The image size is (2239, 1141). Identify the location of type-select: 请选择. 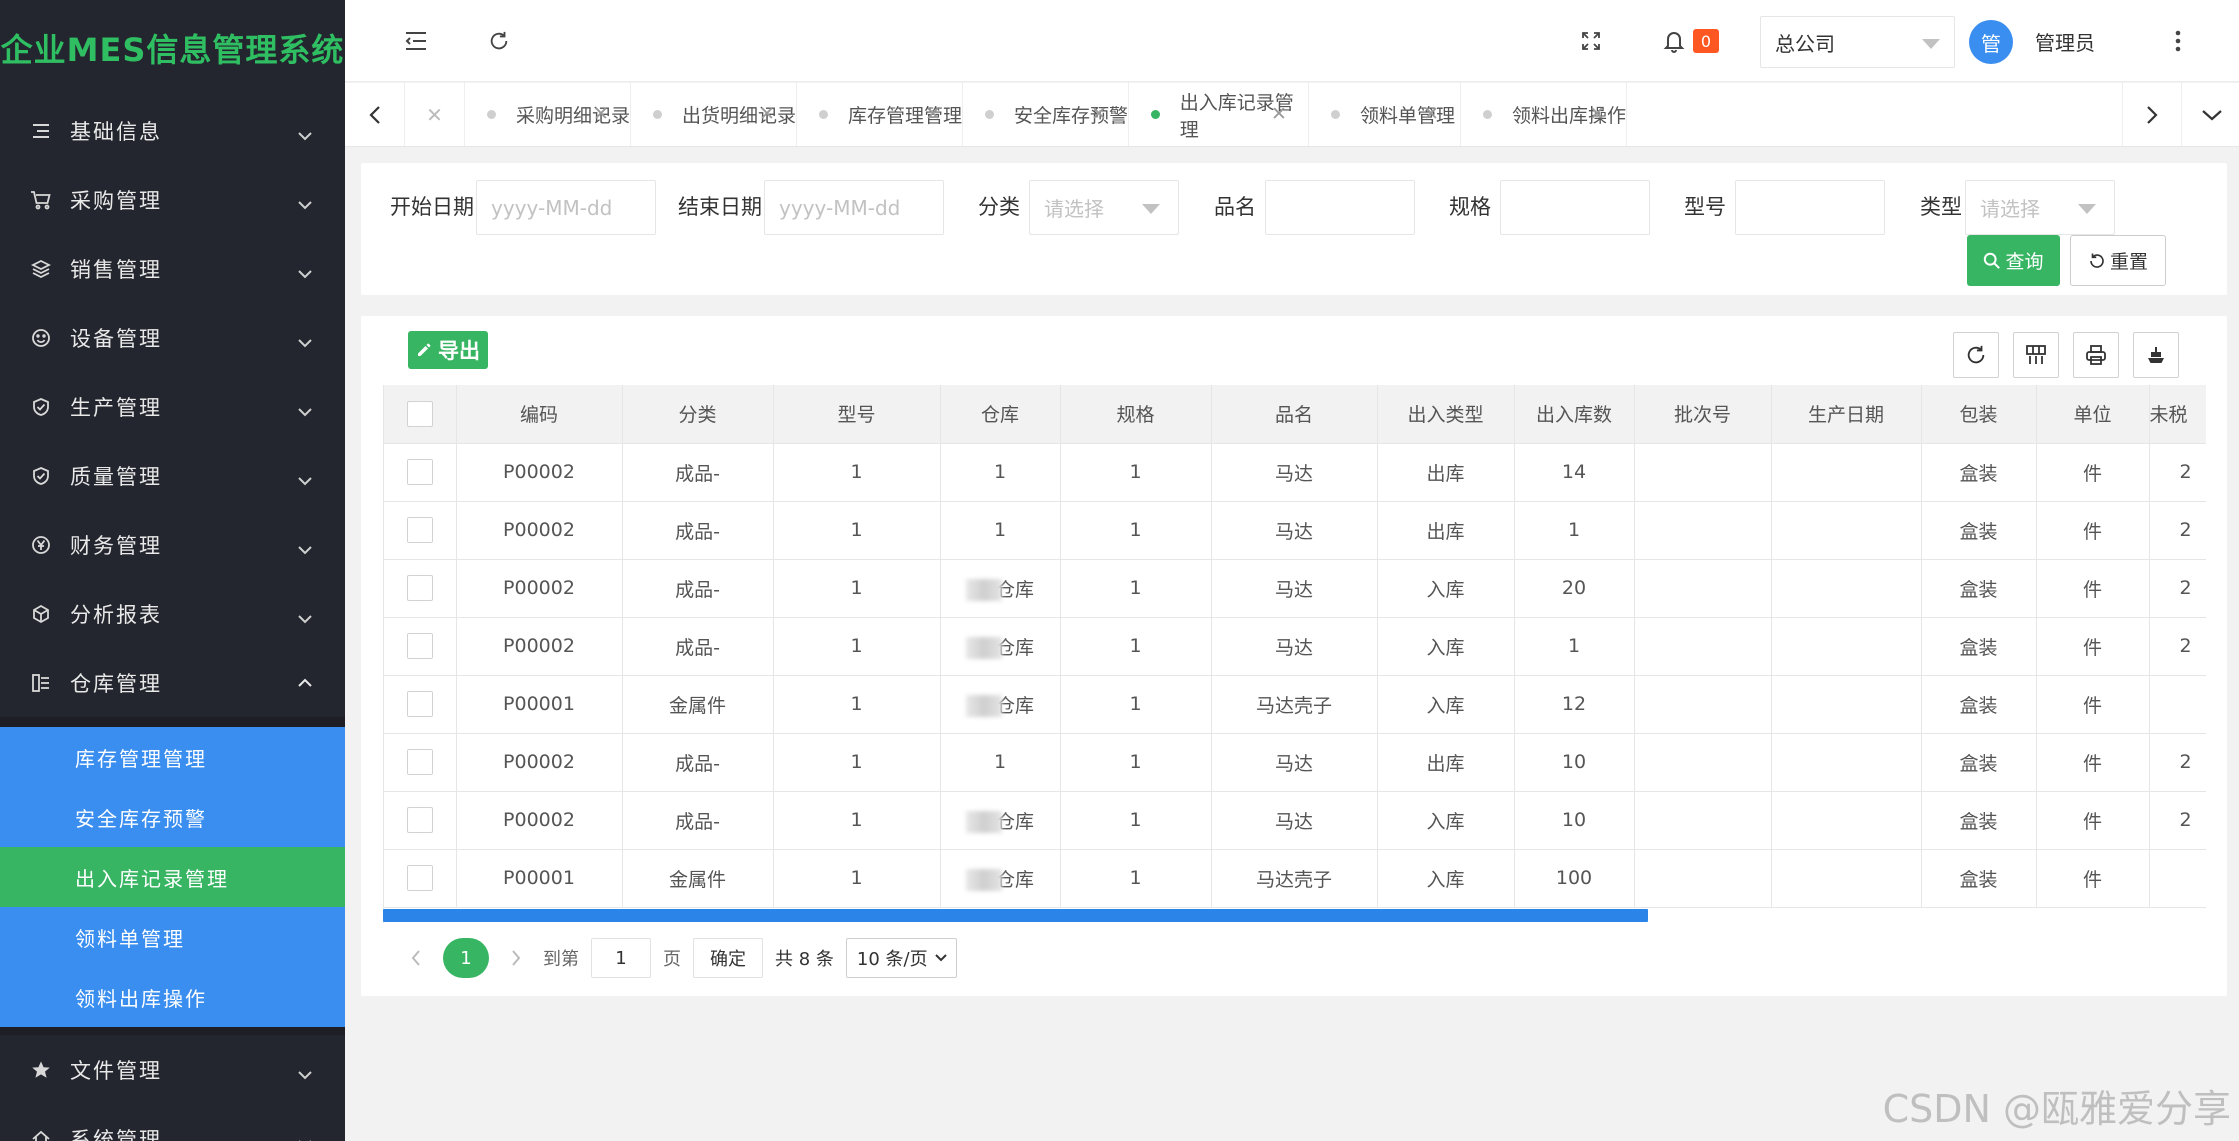
(2040, 207).